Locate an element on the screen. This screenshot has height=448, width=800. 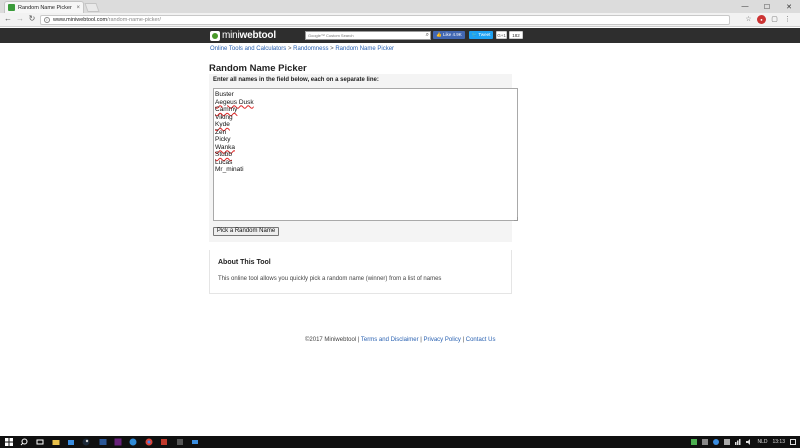
page-info-icon: i is located at coordinates (47, 20).